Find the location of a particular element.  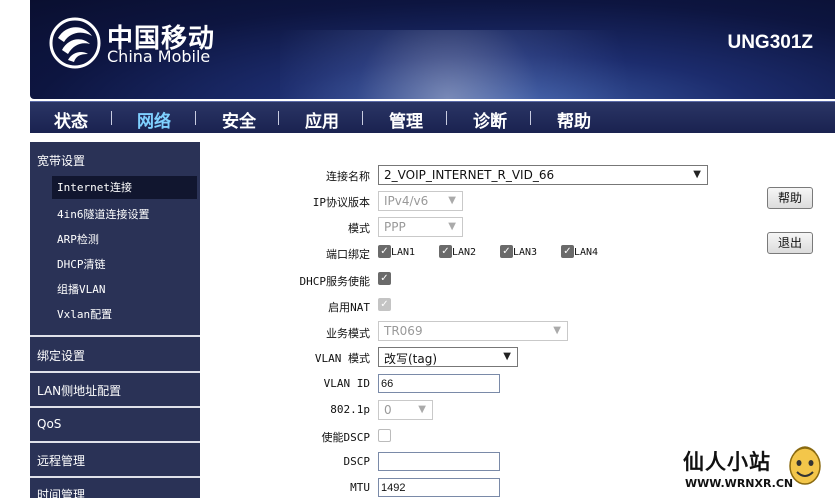

mode-select: PPP ▼ is located at coordinates (420, 227).